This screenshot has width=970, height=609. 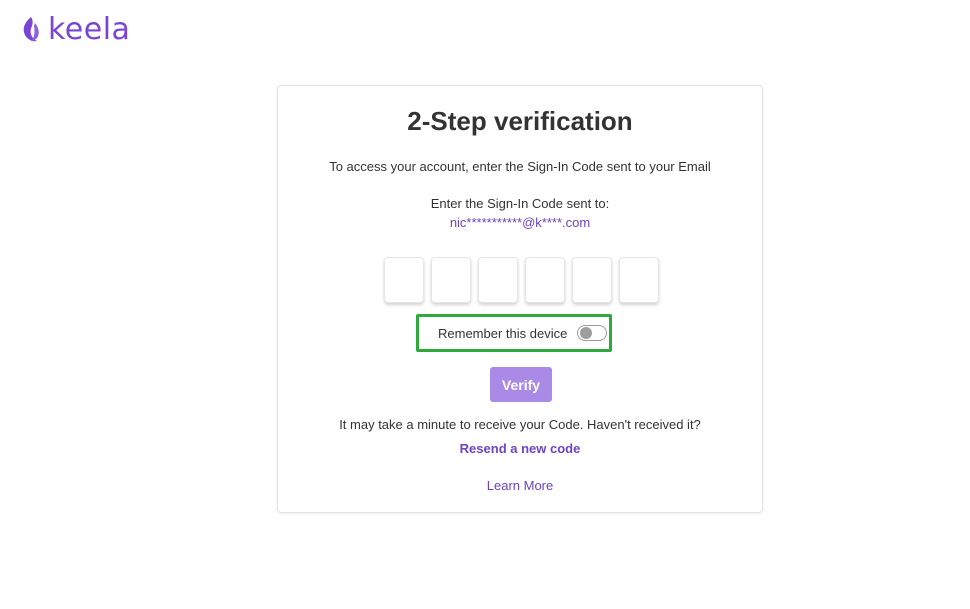 I want to click on keela-logo: keela, so click(x=75, y=30).